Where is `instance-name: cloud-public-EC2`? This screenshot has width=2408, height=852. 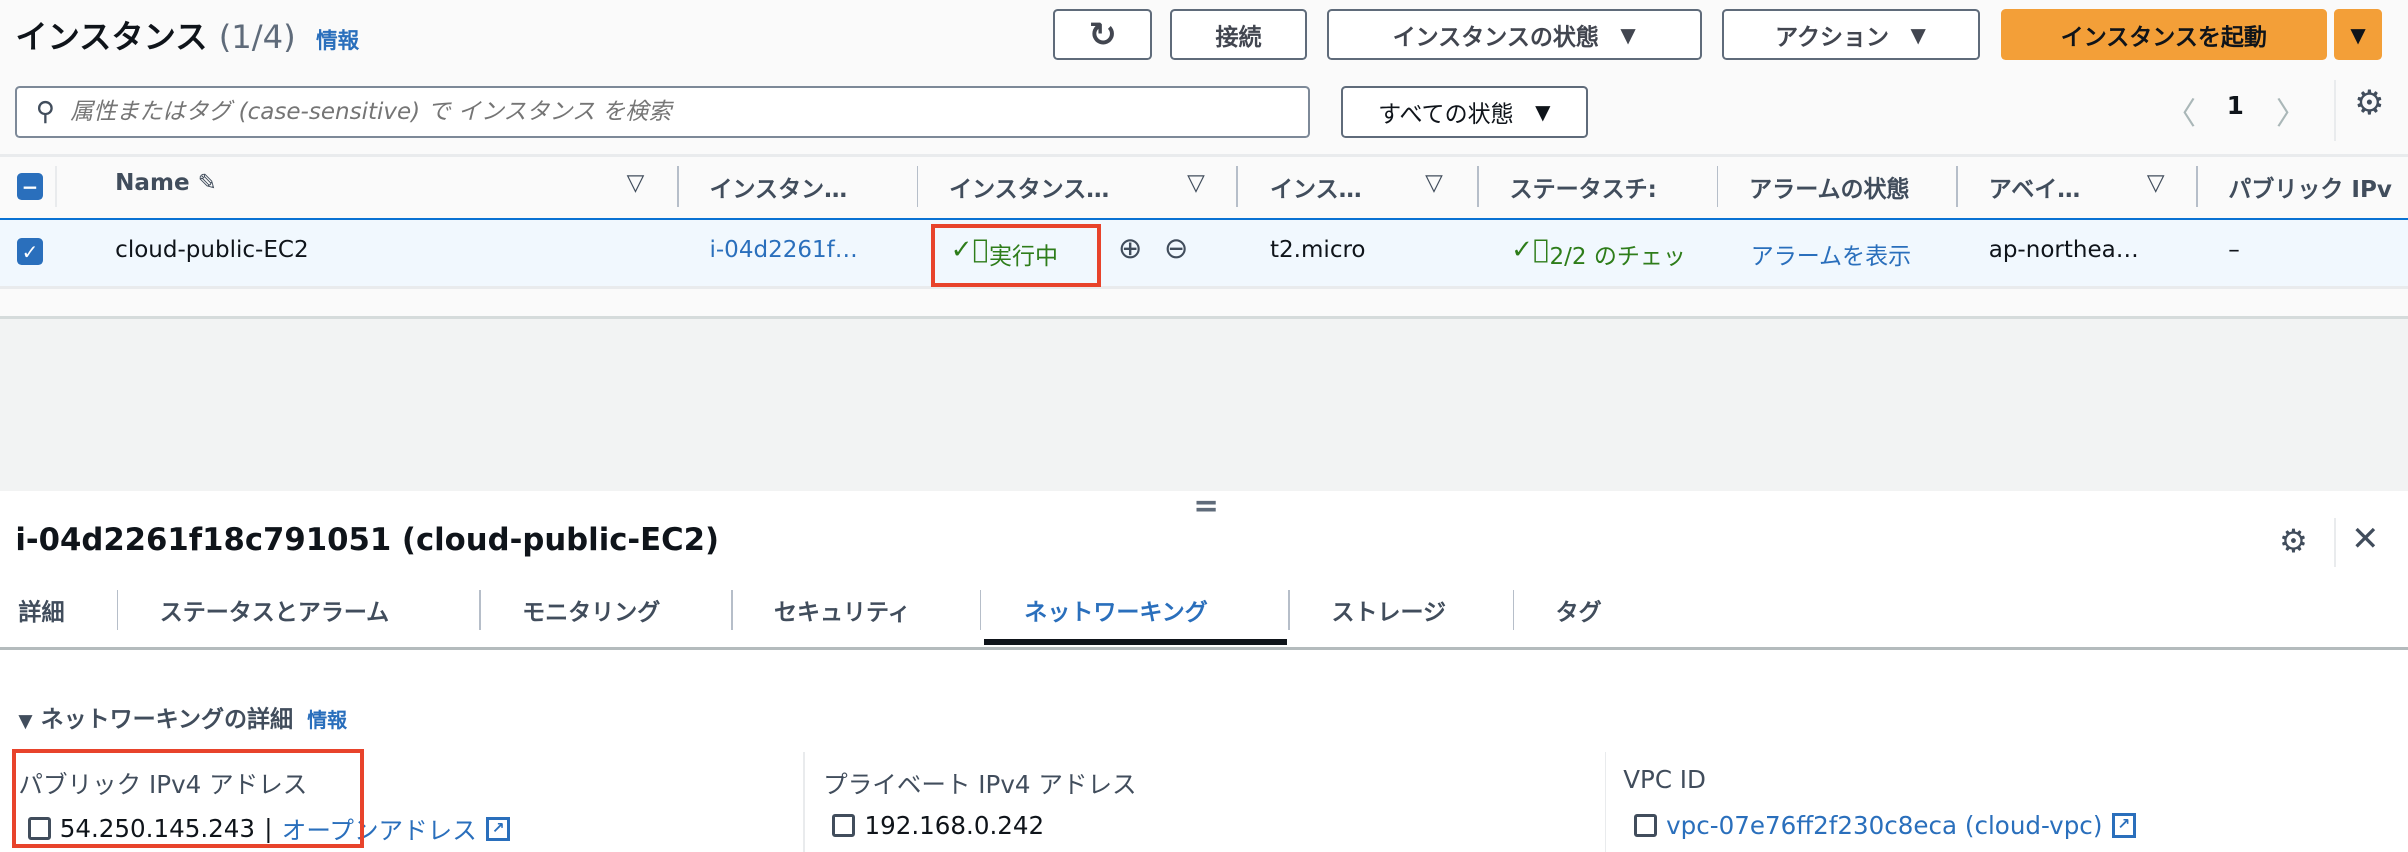
instance-name: cloud-public-EC2 is located at coordinates (212, 249).